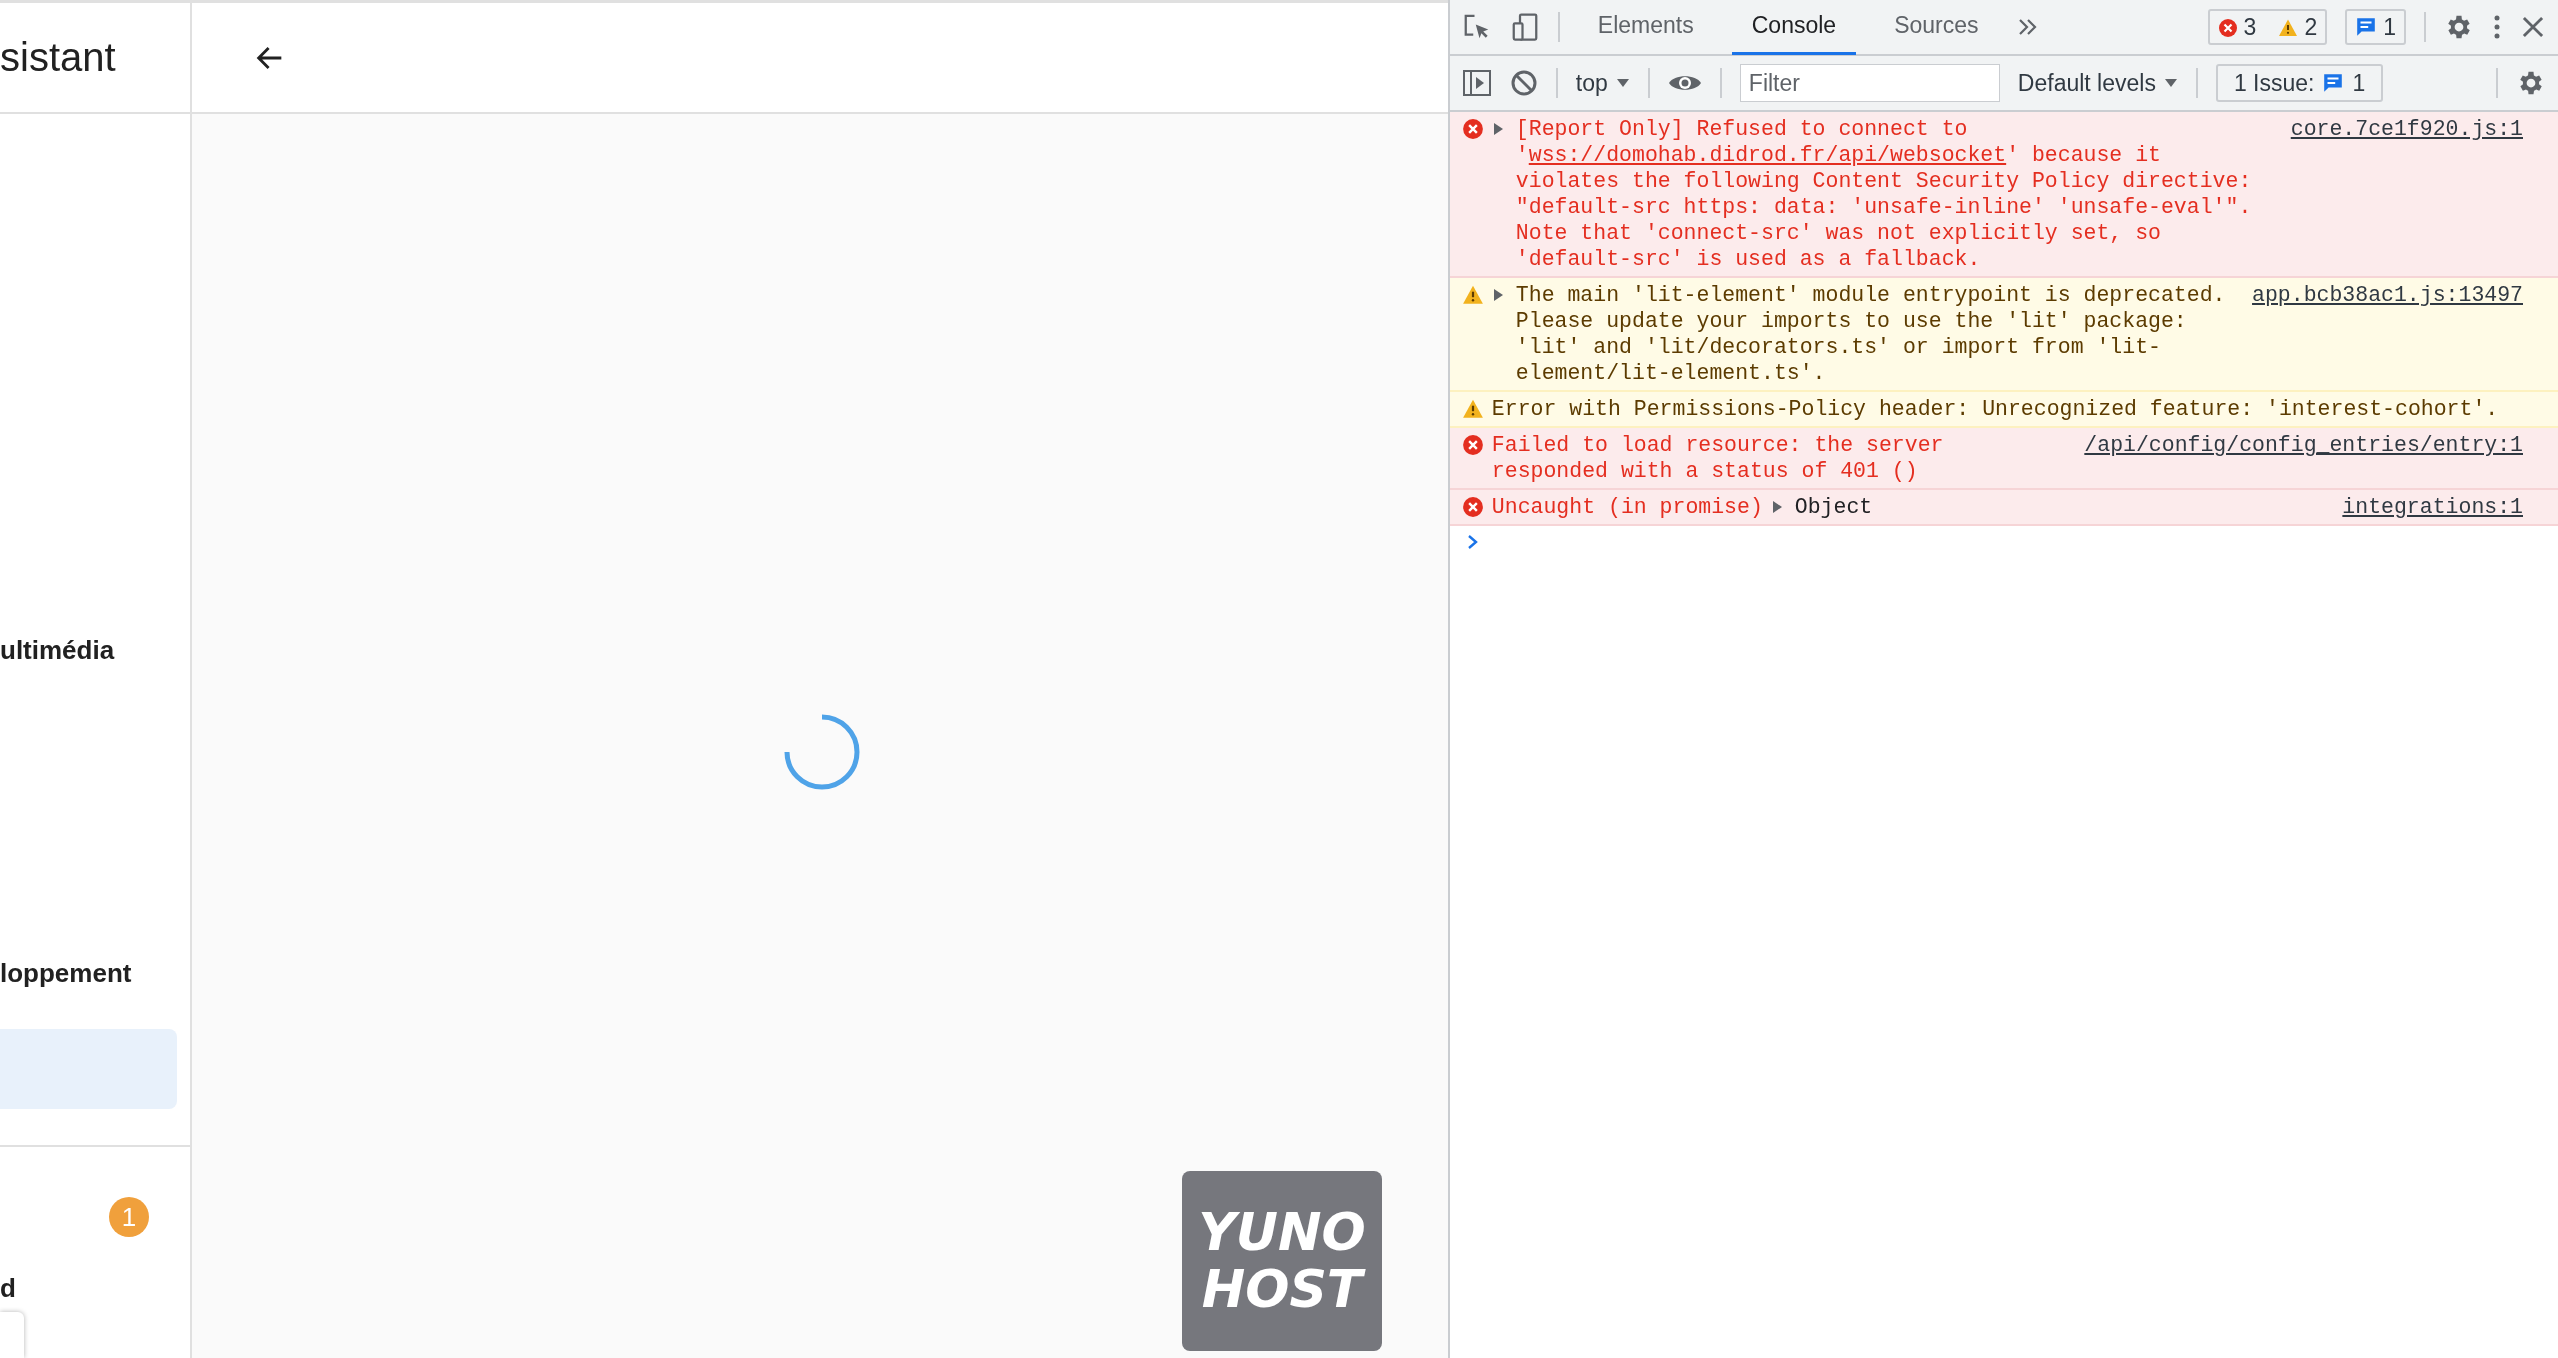 The image size is (2558, 1358). Describe the element at coordinates (2299, 83) in the screenshot. I see `issues-button: 1 Issue: 1` at that location.